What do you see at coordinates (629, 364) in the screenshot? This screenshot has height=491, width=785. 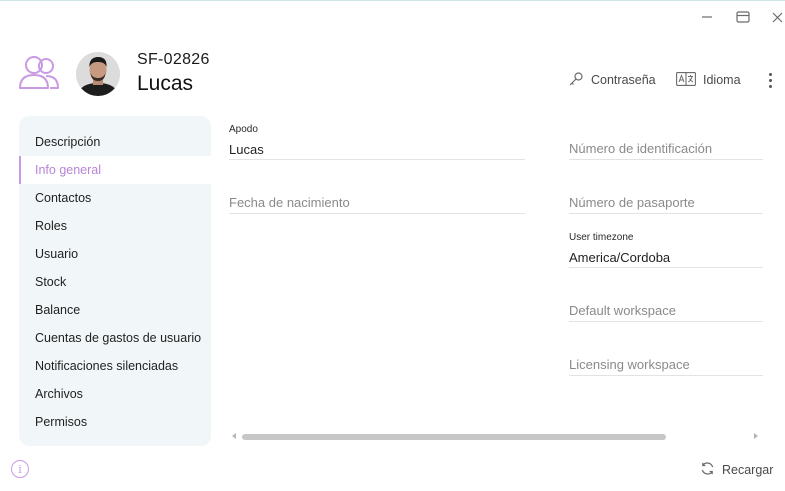 I see `licensing-workspace-placeholder: Licensing workspace` at bounding box center [629, 364].